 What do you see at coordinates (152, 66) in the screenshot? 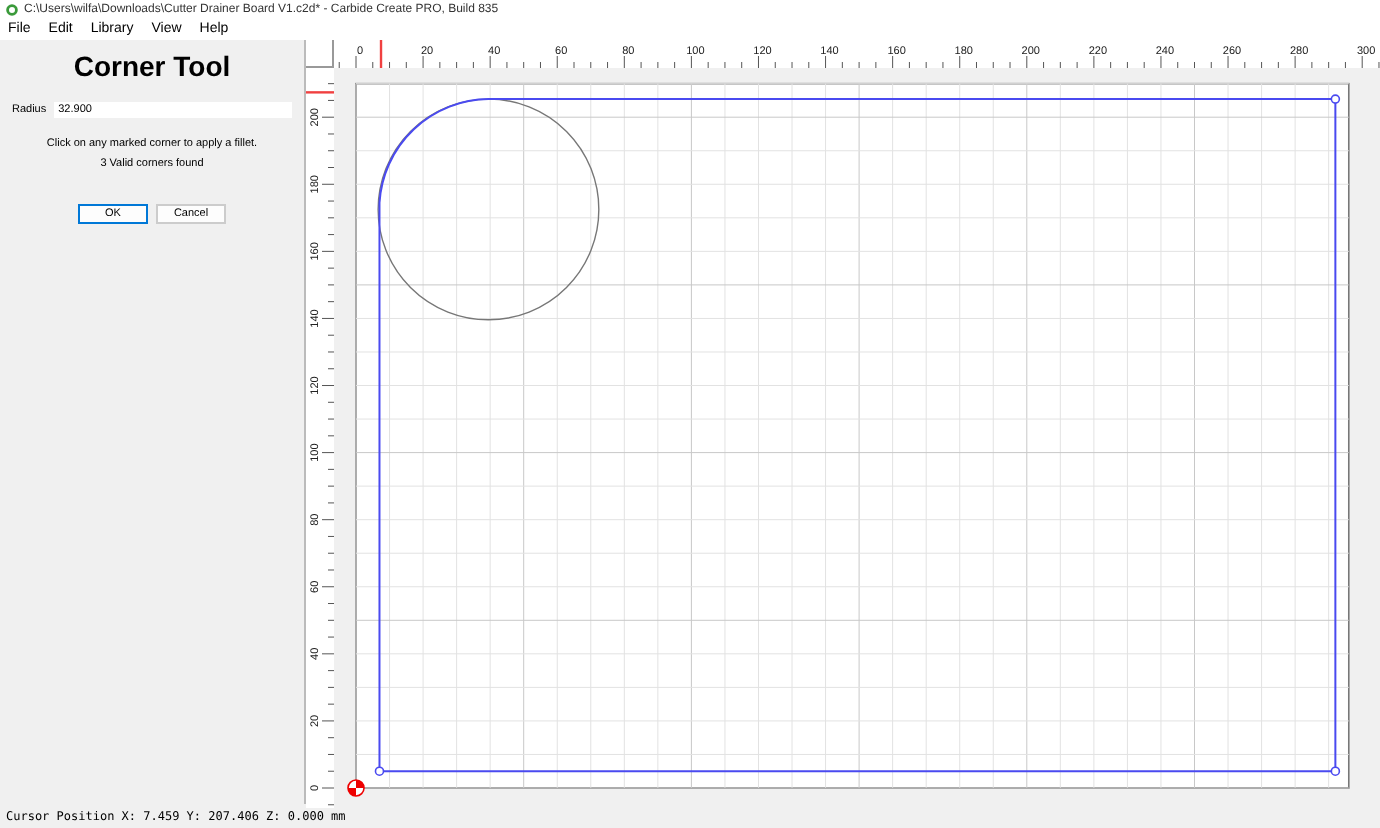
I see `panel-title: Corner Tool` at bounding box center [152, 66].